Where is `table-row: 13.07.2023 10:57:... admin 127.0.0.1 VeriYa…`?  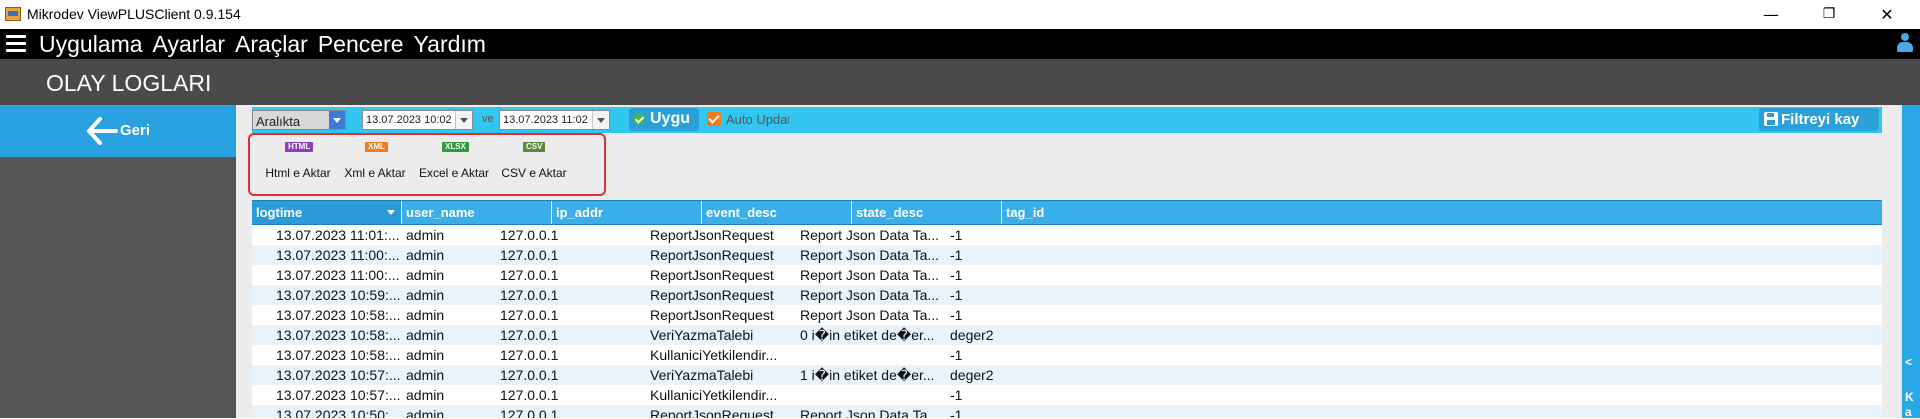 table-row: 13.07.2023 10:57:... admin 127.0.0.1 VeriYa… is located at coordinates (1067, 375).